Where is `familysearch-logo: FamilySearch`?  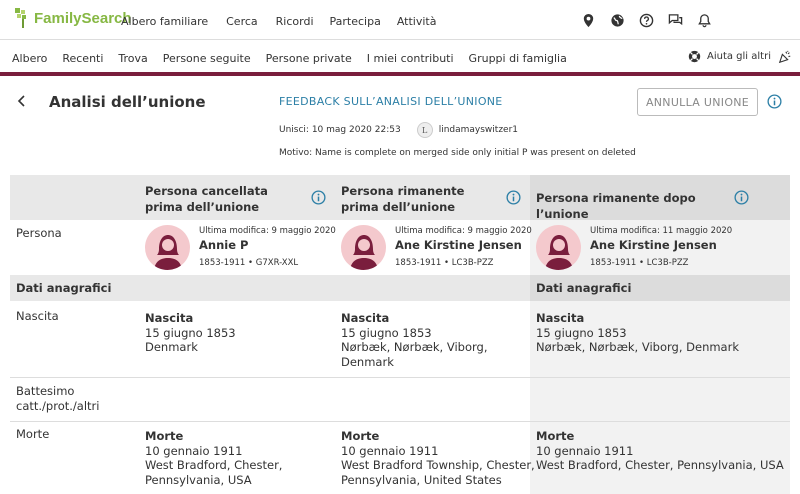 familysearch-logo: FamilySearch is located at coordinates (73, 18).